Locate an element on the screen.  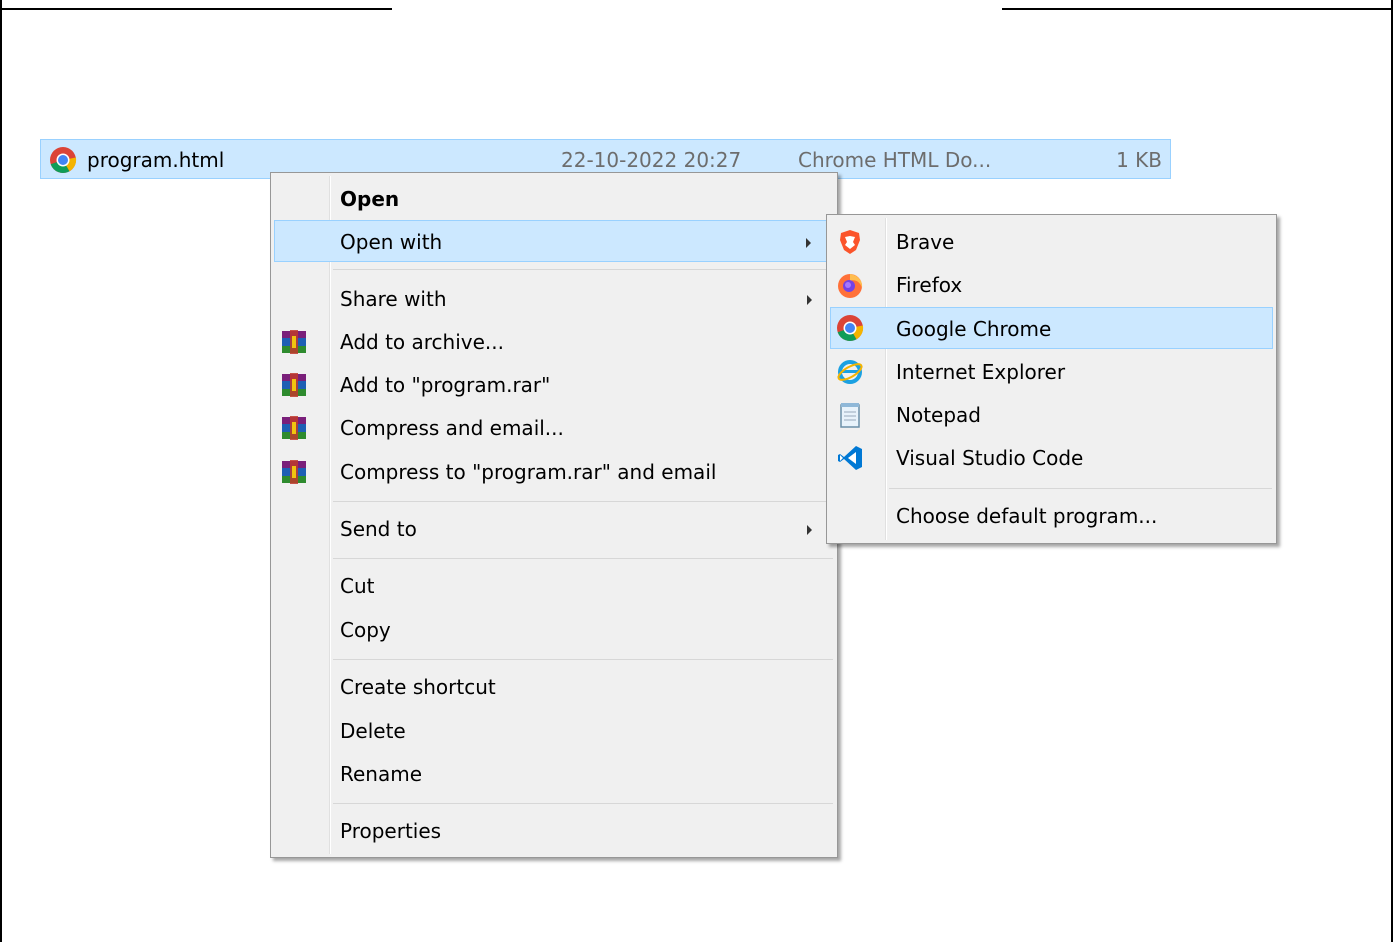
open-with-internet-explorer: Internet Explorer is located at coordinates (1051, 372).